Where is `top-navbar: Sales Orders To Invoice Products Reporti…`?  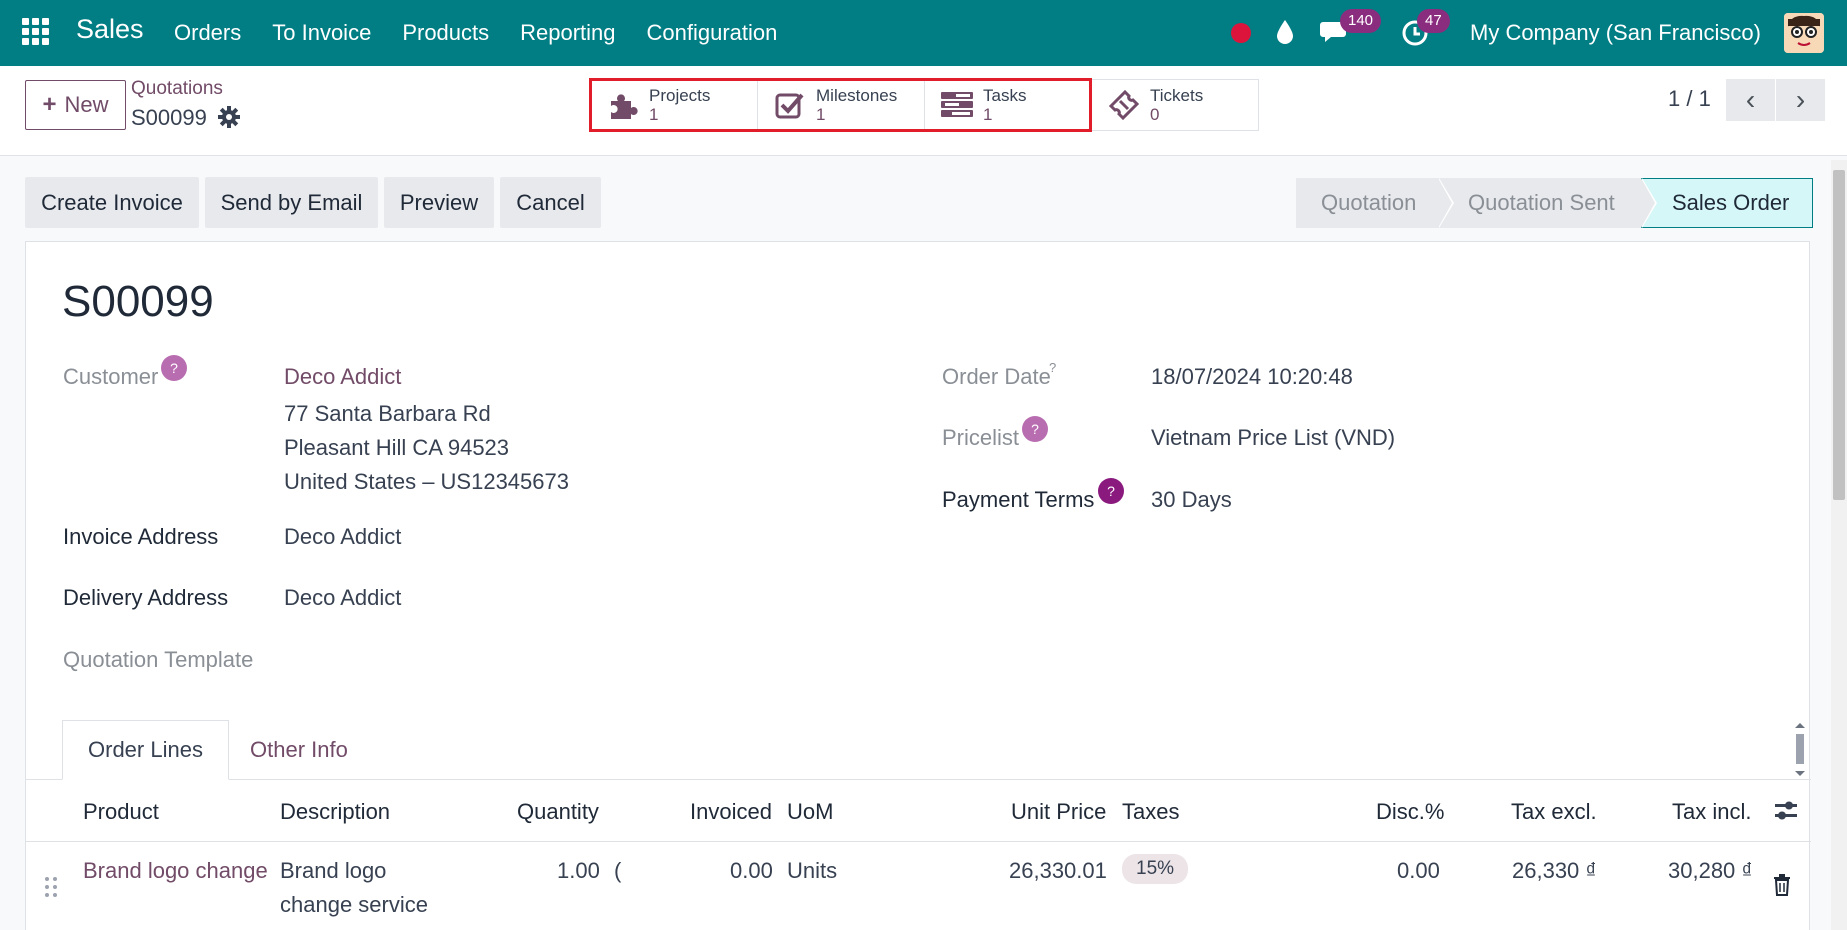
top-navbar: Sales Orders To Invoice Products Reporti… is located at coordinates (923, 33).